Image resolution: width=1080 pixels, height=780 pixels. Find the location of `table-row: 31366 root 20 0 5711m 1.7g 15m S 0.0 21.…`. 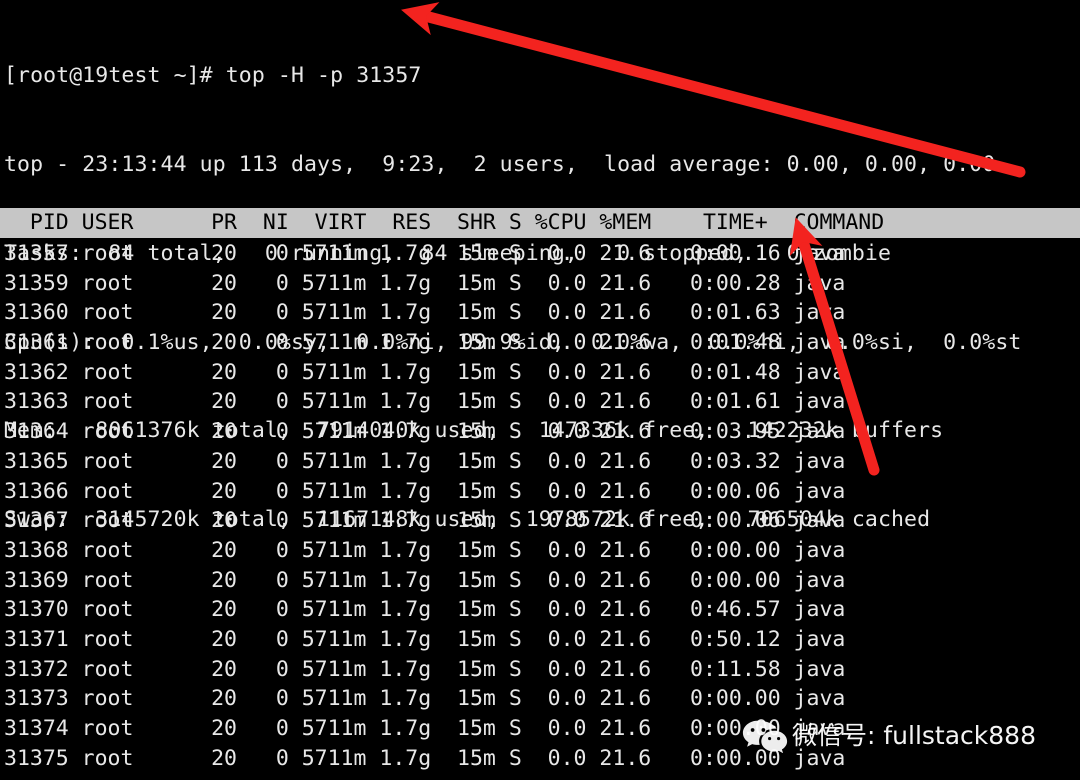

table-row: 31366 root 20 0 5711m 1.7g 15m S 0.0 21.… is located at coordinates (425, 491).